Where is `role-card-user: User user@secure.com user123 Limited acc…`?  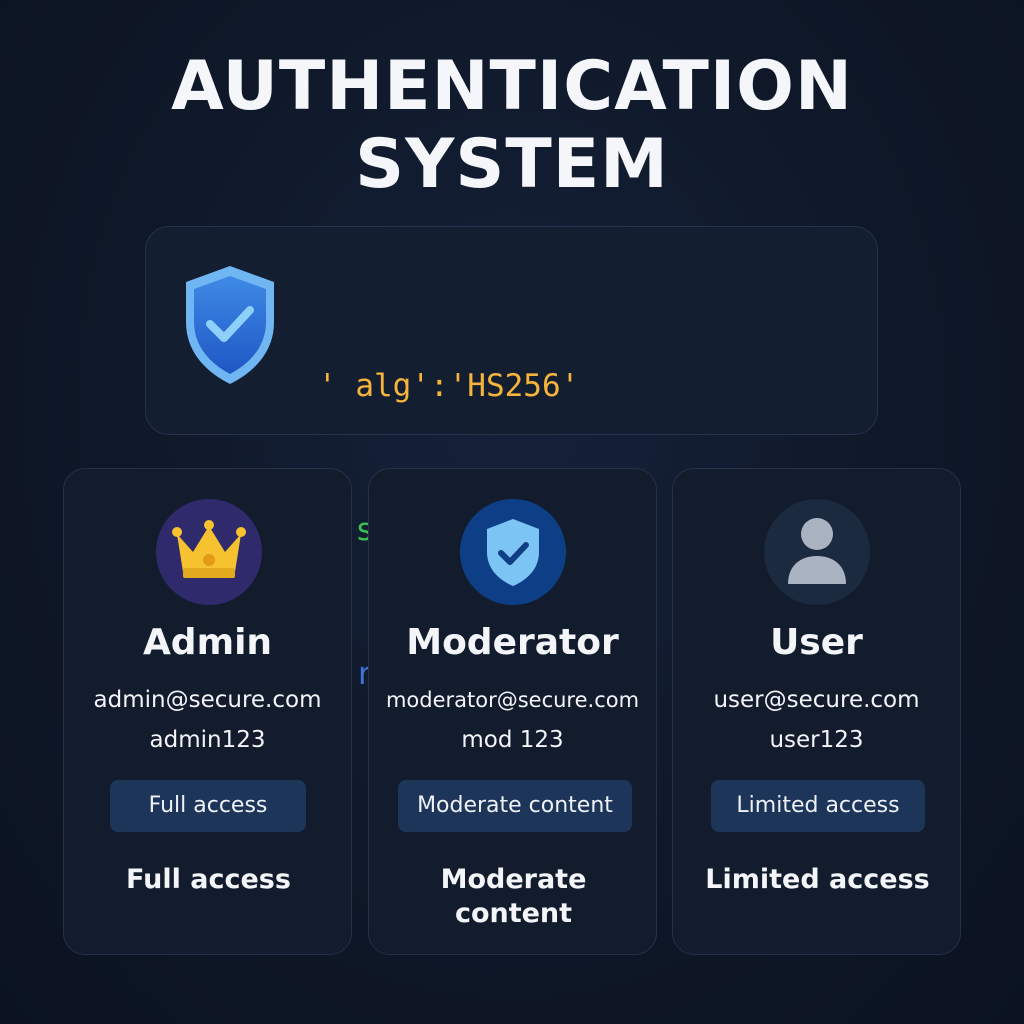 role-card-user: User user@secure.com user123 Limited acc… is located at coordinates (816, 711).